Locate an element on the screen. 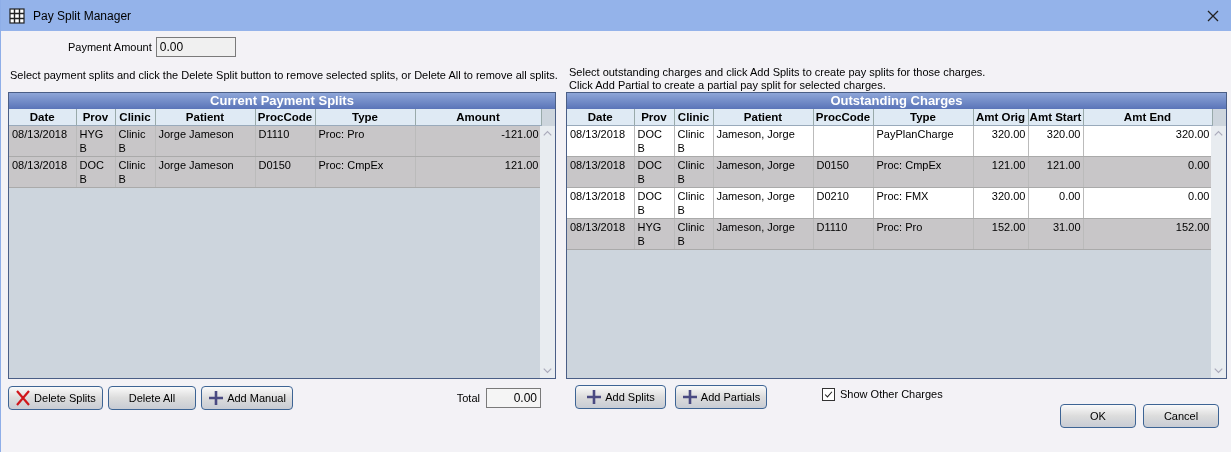  table-row: 08/13/2018 HYG B Clinic B Jameson, Jorge D1110 Proc: Pro 152.00 31.00 152.00 is located at coordinates (889, 234).